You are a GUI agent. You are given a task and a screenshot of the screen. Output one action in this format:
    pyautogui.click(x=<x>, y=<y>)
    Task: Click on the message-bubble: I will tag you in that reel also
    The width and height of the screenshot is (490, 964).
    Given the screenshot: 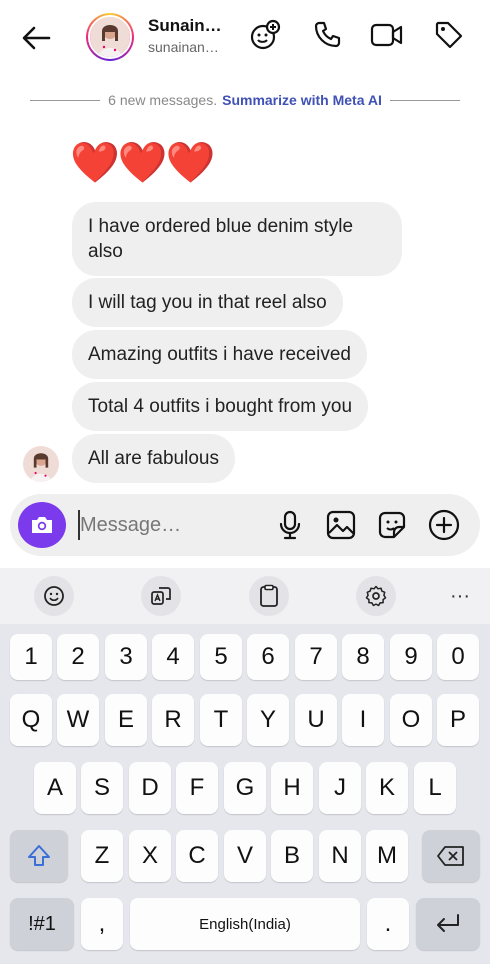 What is the action you would take?
    pyautogui.click(x=207, y=302)
    